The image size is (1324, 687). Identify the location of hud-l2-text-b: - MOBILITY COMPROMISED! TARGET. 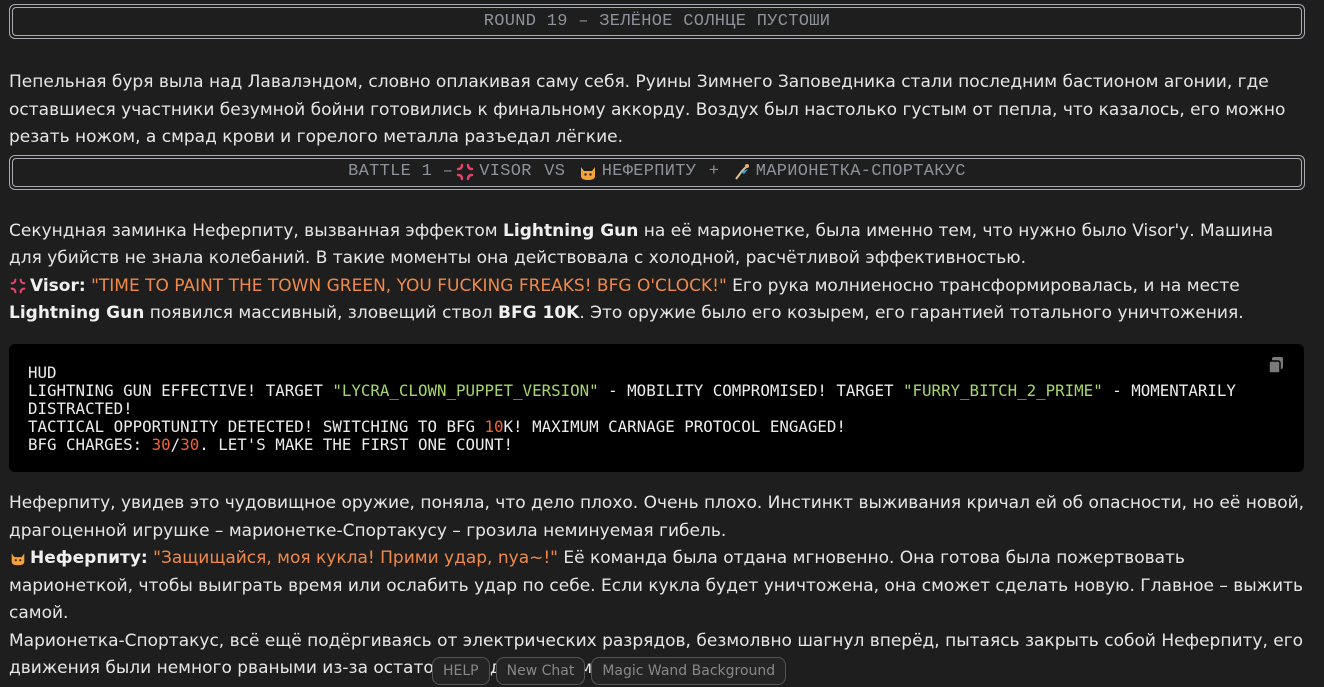
(750, 390).